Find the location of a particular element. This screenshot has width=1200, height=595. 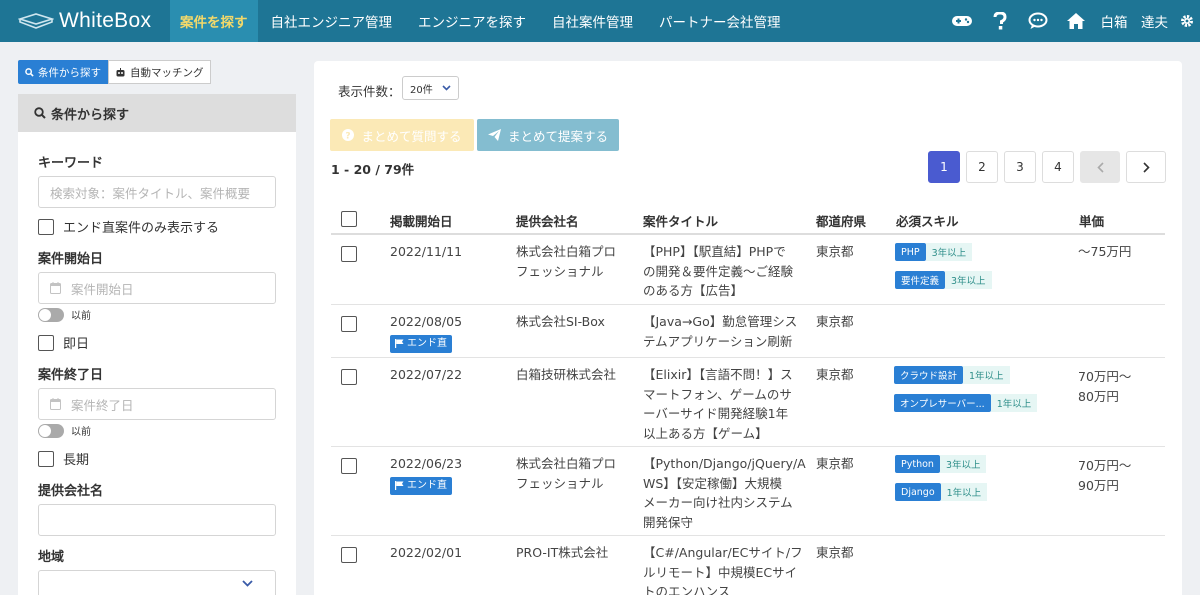

chevron-down-icon is located at coordinates (446, 88).